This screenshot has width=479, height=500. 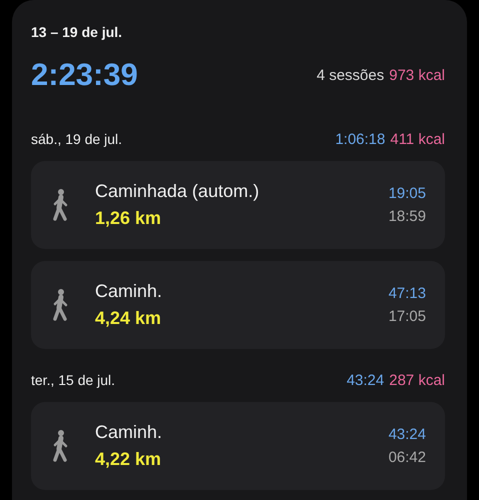 I want to click on workout-distance: 1,26 km, so click(x=128, y=218).